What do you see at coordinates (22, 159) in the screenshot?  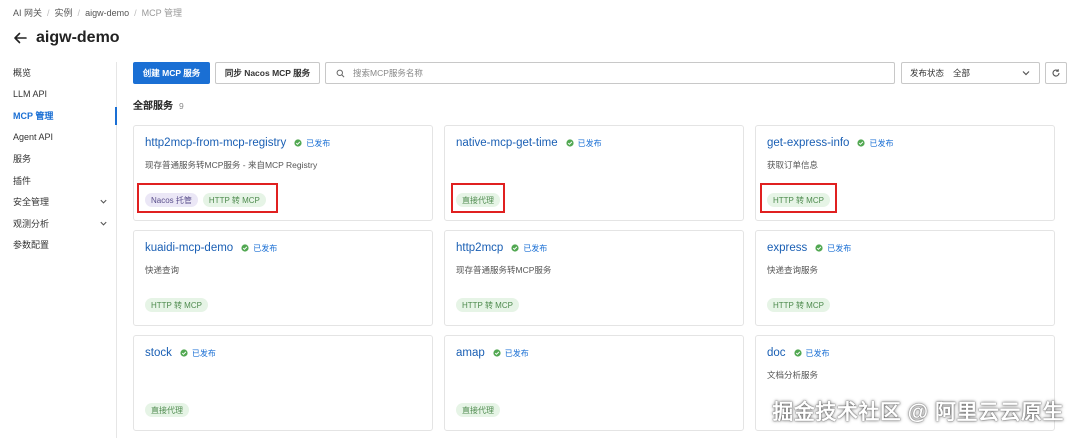 I see `sidebar-item-label: 服务` at bounding box center [22, 159].